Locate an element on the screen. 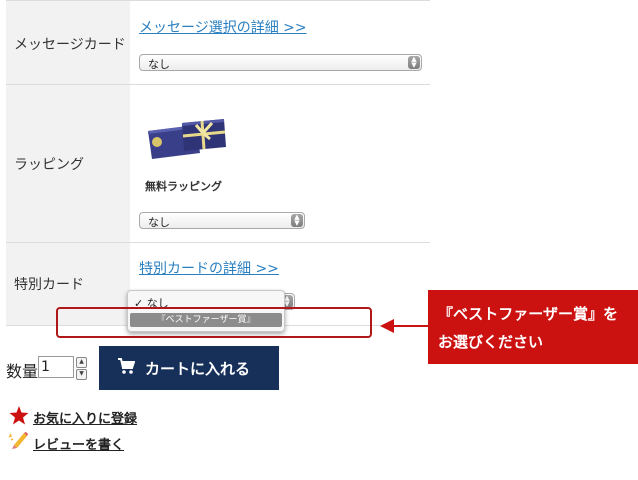  add-to-cart-label: カートに入れる is located at coordinates (198, 369).